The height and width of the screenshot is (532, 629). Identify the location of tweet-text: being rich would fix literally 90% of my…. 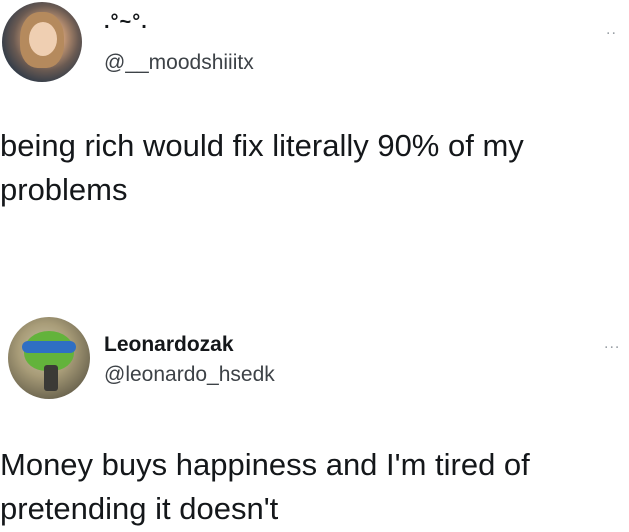
(262, 167).